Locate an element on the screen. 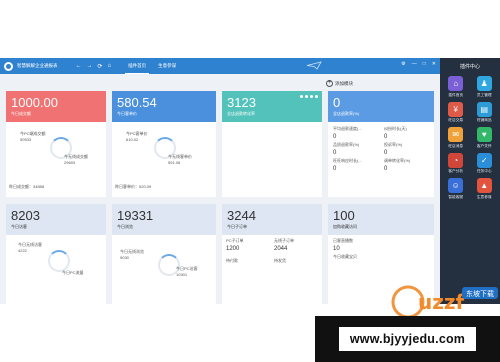 Image resolution: width=500 pixels, height=362 pixels. plus-icon: + is located at coordinates (329, 83).